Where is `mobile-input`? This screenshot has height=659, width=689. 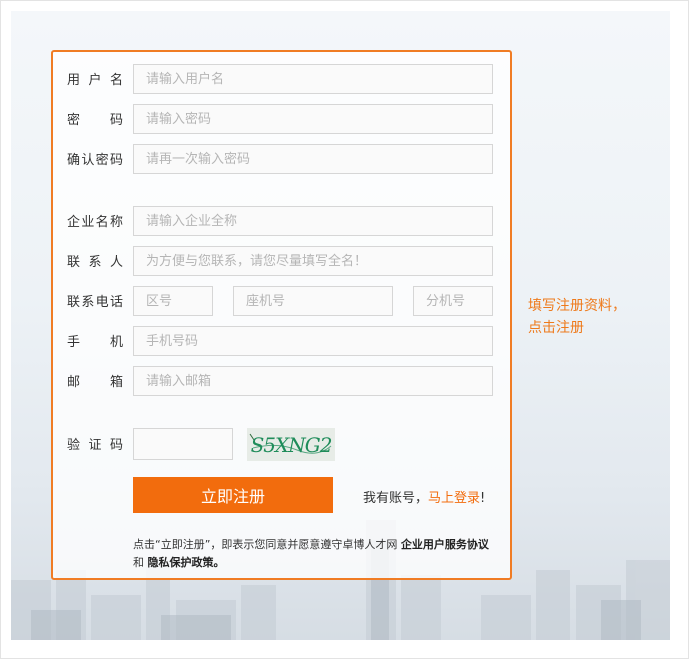
mobile-input is located at coordinates (313, 341).